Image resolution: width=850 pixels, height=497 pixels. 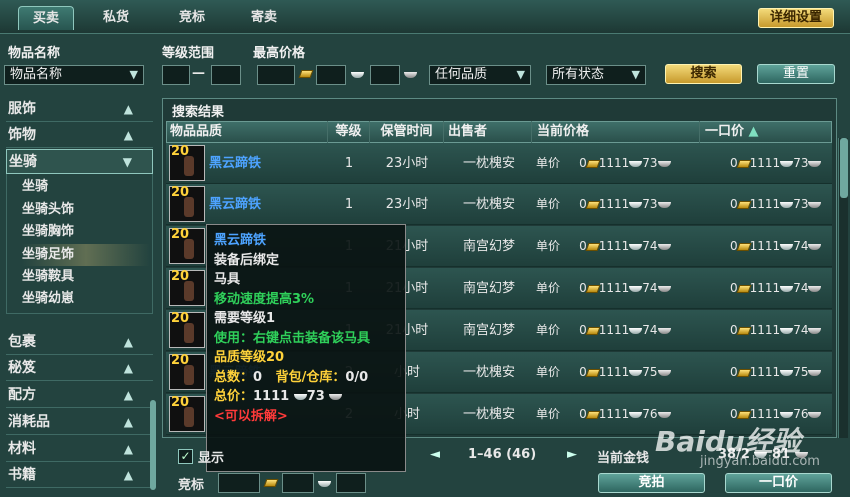 I want to click on tooltip-item-type: 马具, so click(x=227, y=279).